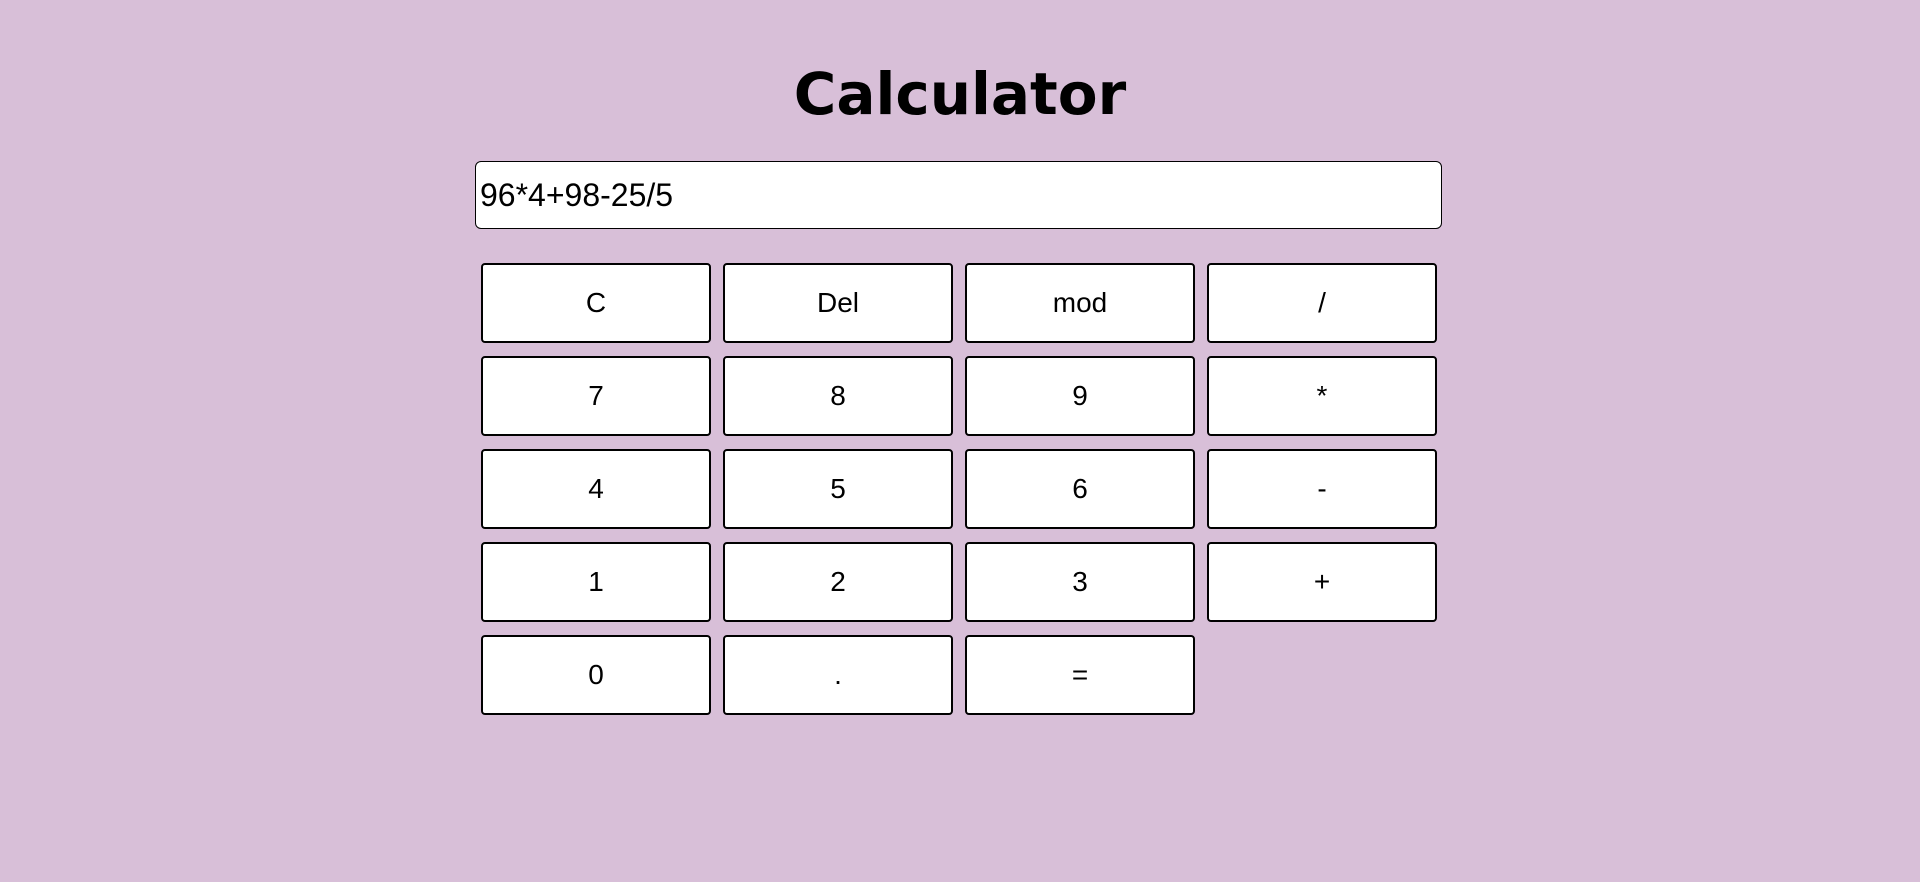 This screenshot has height=882, width=1920. What do you see at coordinates (596, 396) in the screenshot?
I see `digit-7-button: 7` at bounding box center [596, 396].